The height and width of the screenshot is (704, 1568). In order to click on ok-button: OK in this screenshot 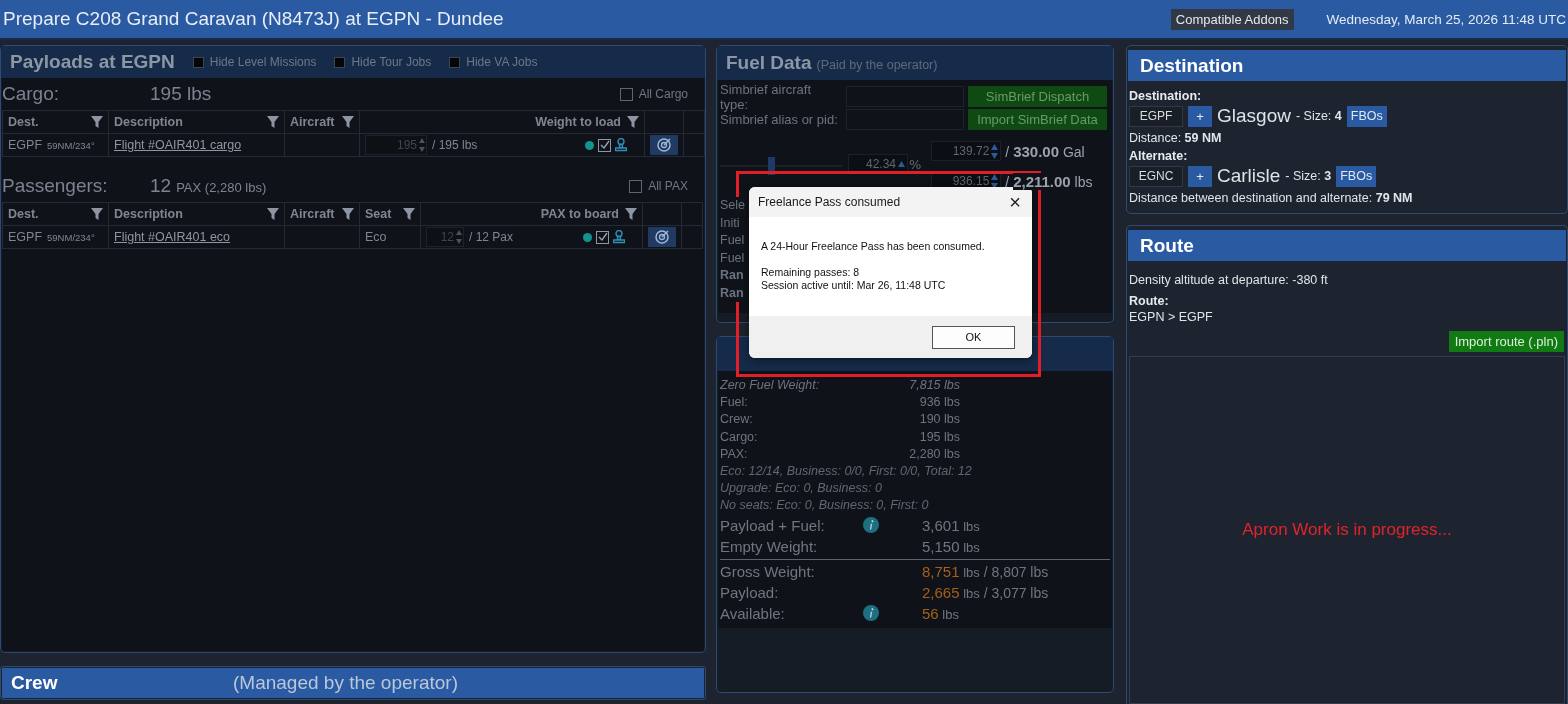, I will do `click(973, 337)`.